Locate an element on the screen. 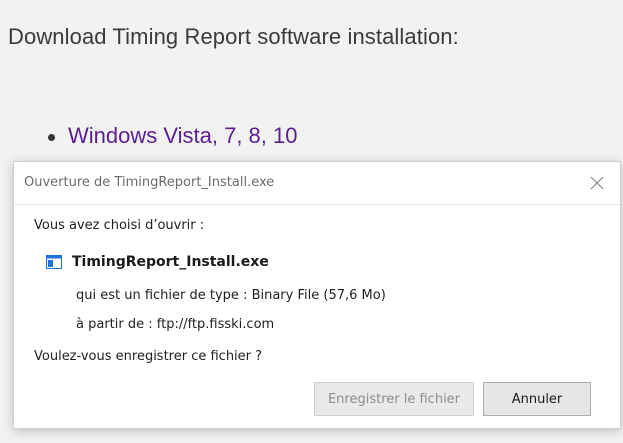 Image resolution: width=623 pixels, height=443 pixels. download-list: Windows Vista, 7, 8, 10 is located at coordinates (173, 136).